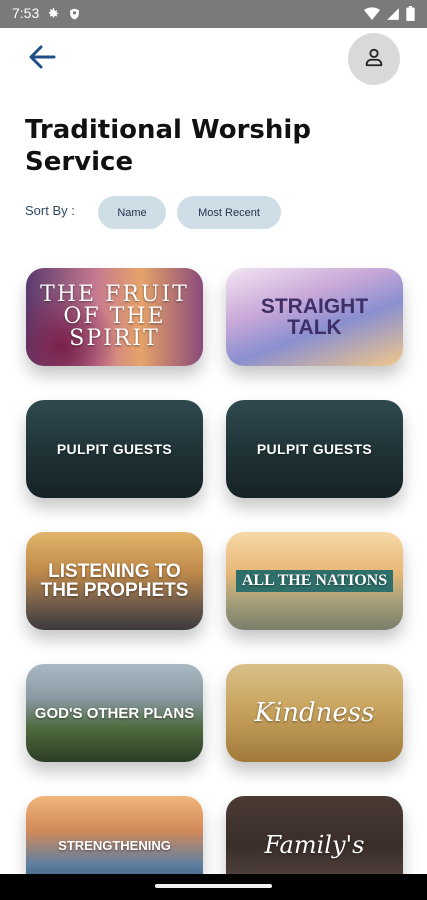 The width and height of the screenshot is (427, 900). I want to click on series-card-straight-talk: STRAIGHT TALK, so click(314, 317).